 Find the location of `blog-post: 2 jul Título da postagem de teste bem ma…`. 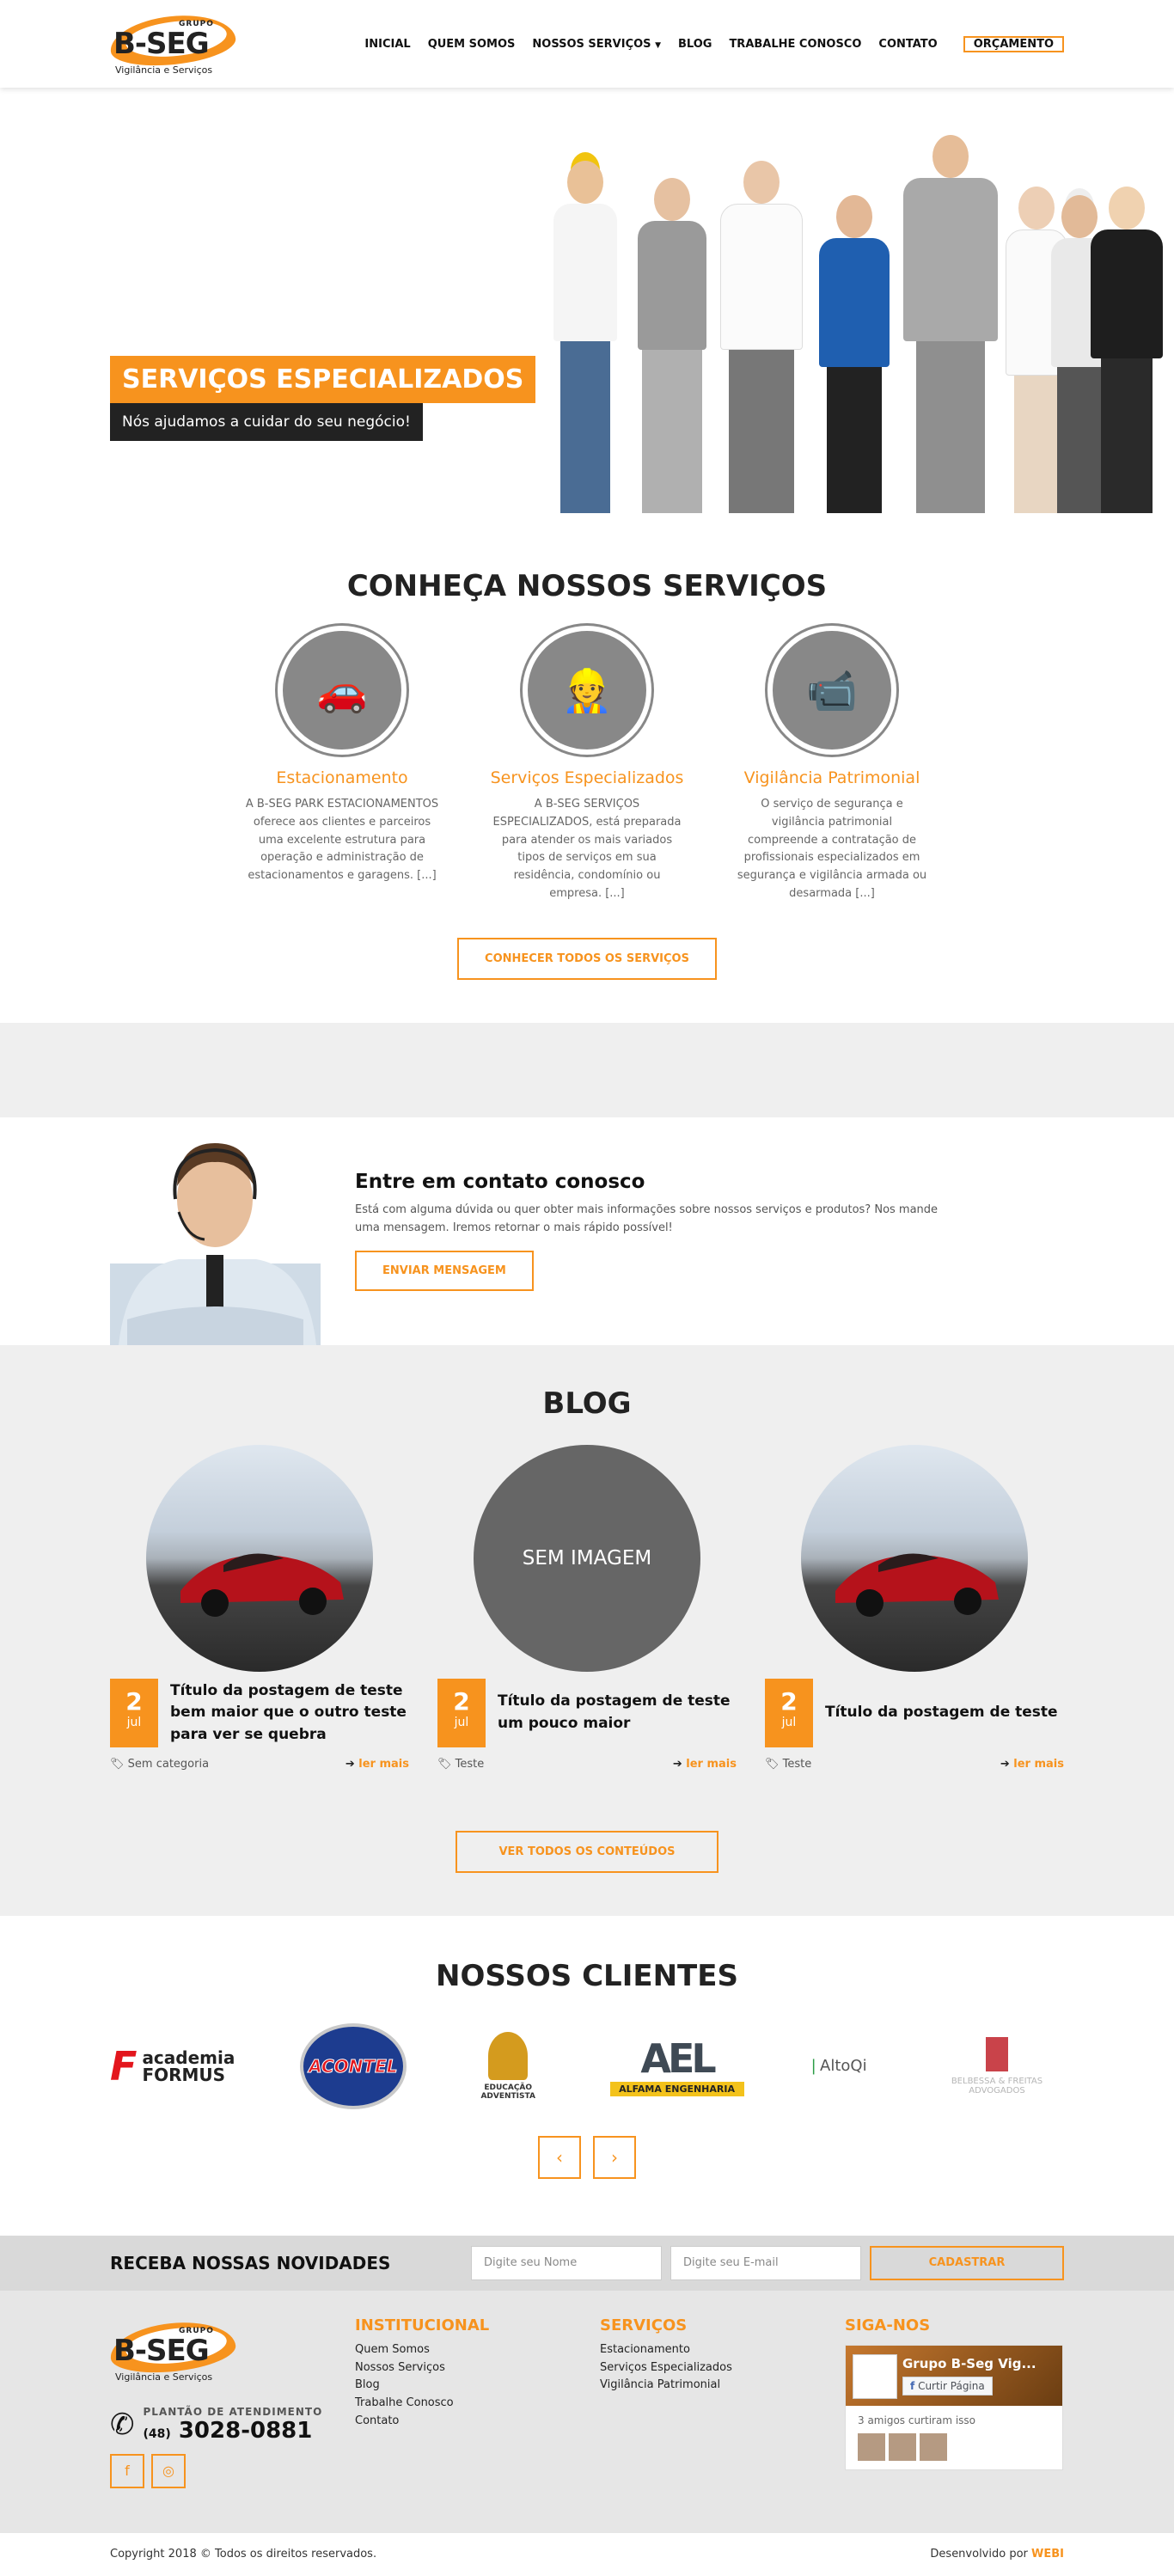

blog-post: 2 jul Título da postagem de teste bem ma… is located at coordinates (259, 1607).